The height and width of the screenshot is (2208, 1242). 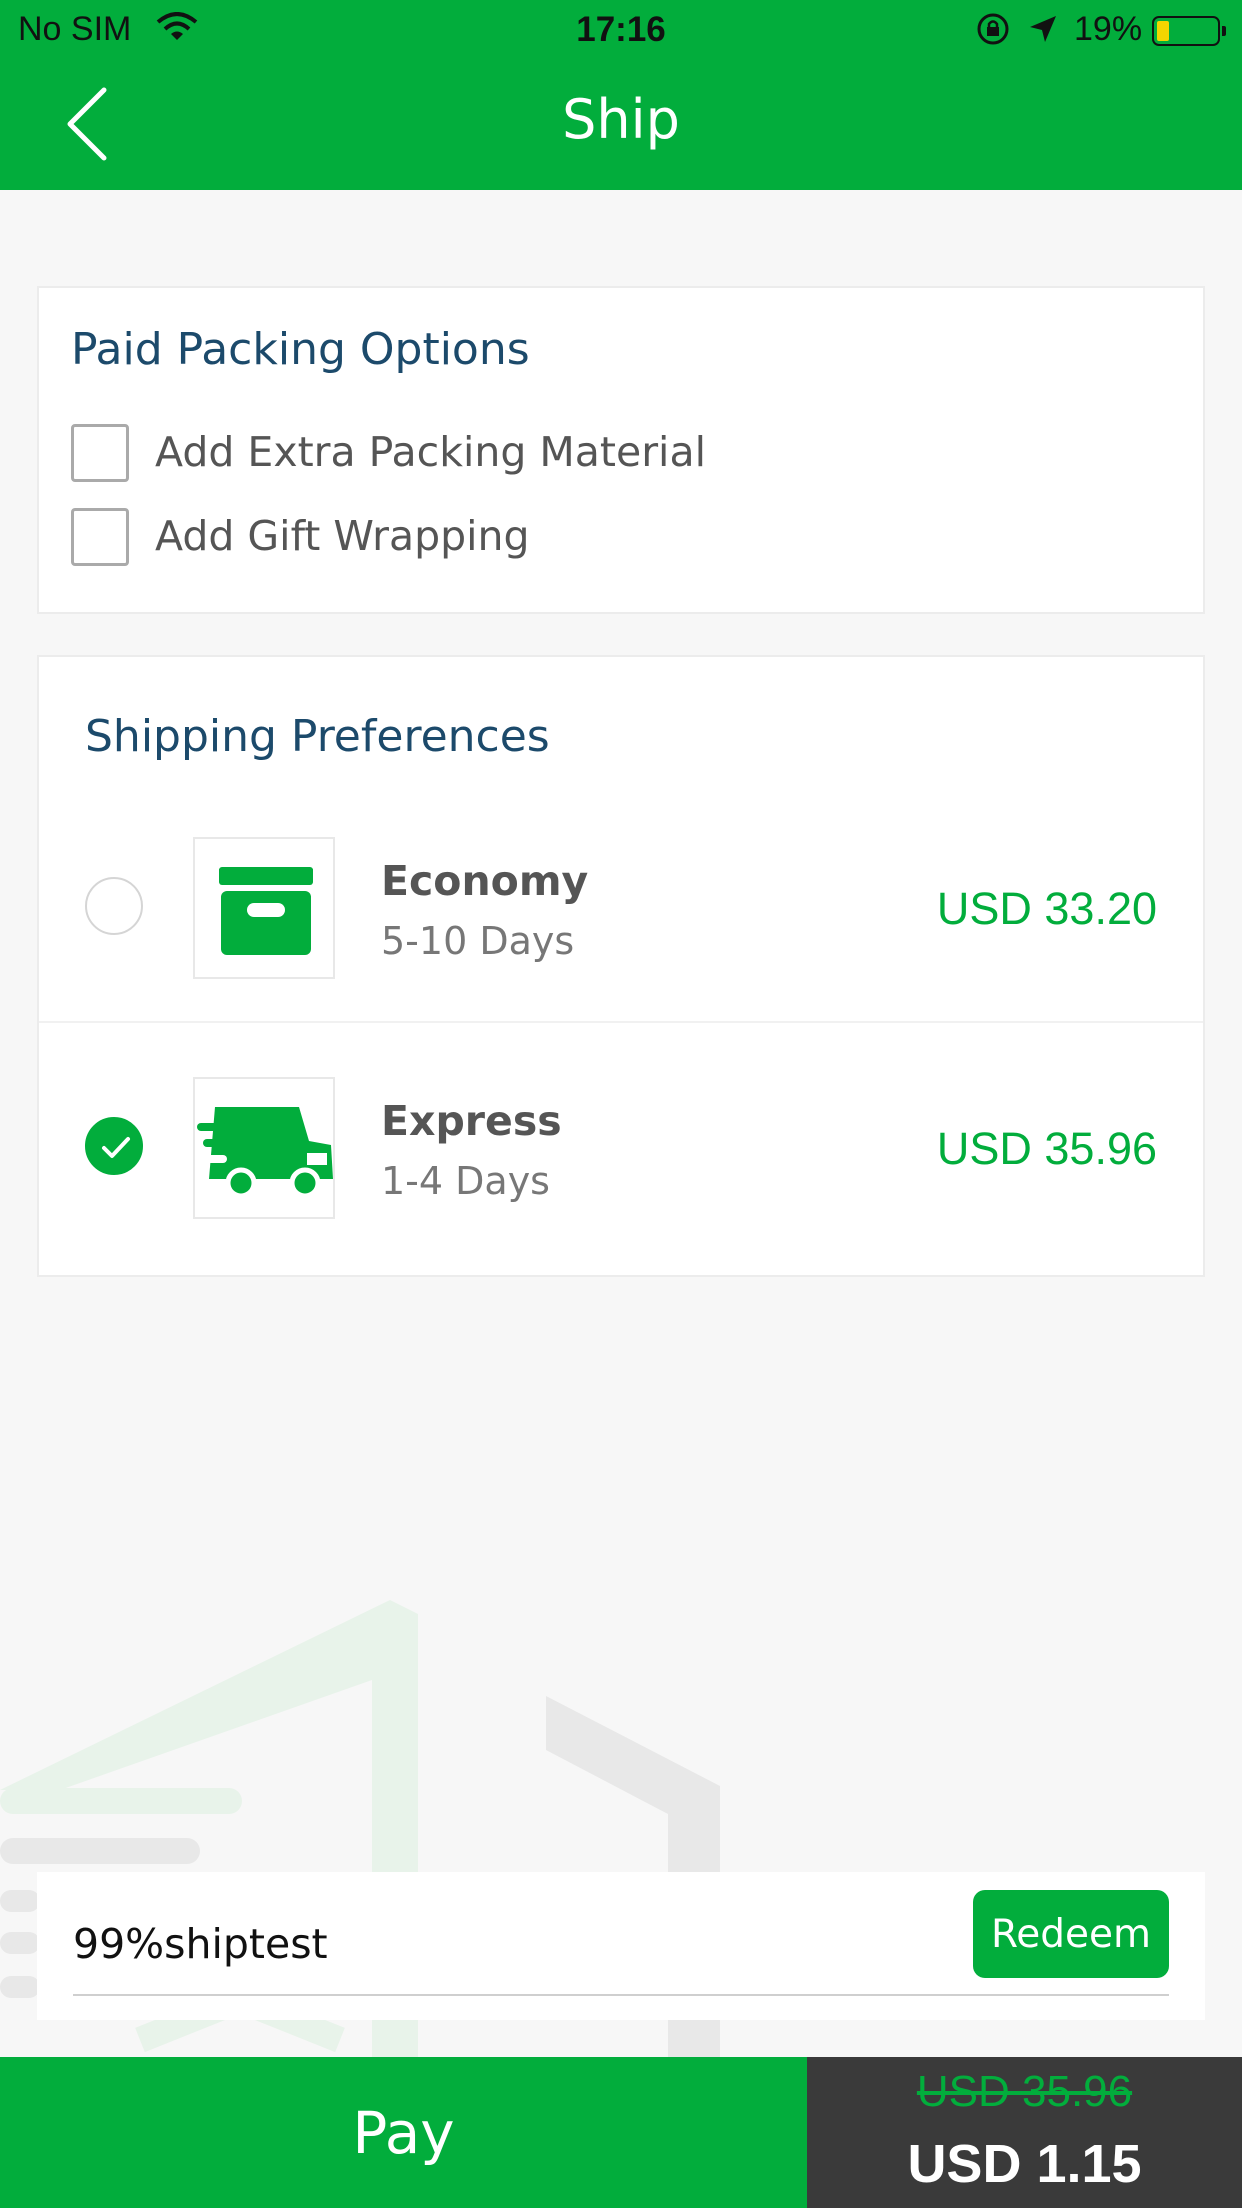 What do you see at coordinates (300, 349) in the screenshot?
I see `packing-options-title: Paid Packing Options` at bounding box center [300, 349].